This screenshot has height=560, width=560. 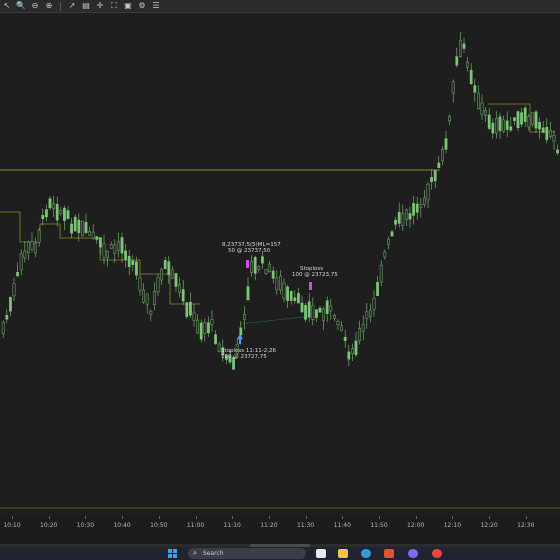 What do you see at coordinates (142, 6) in the screenshot?
I see `settings-icon: ⚙` at bounding box center [142, 6].